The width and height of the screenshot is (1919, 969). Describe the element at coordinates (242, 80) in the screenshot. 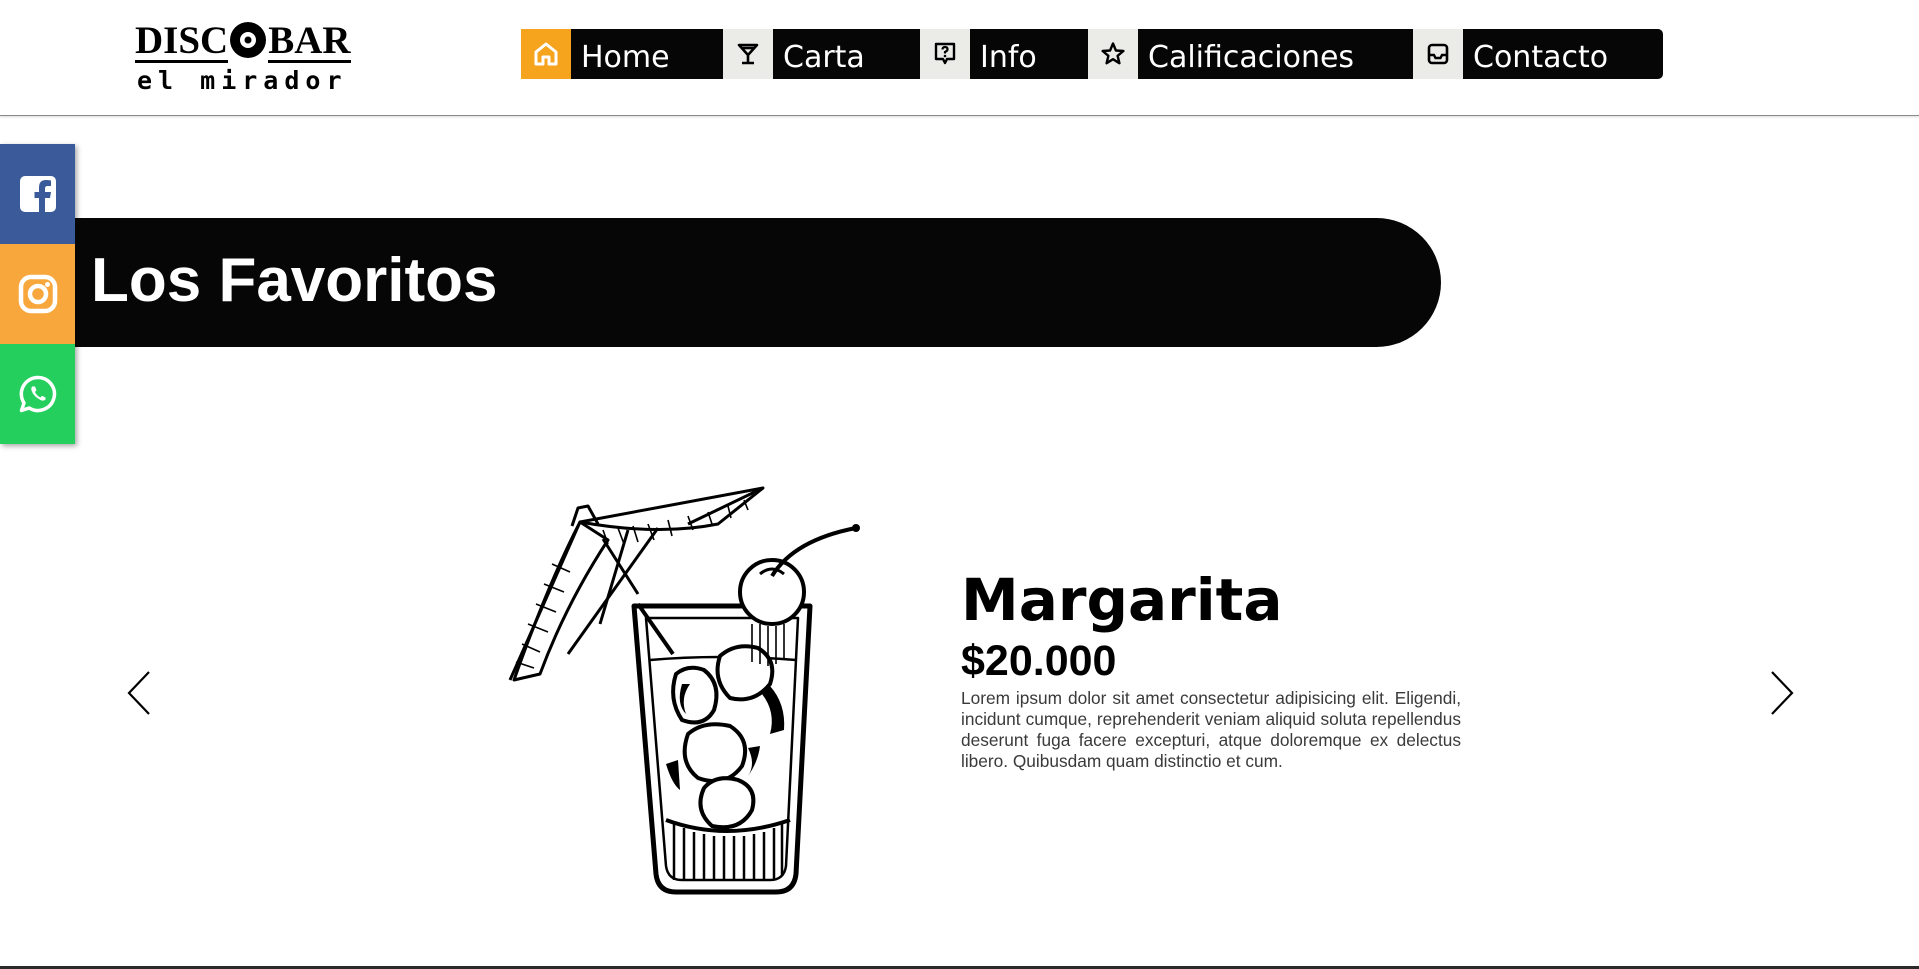

I see `logo-subtitle: el mirador` at that location.